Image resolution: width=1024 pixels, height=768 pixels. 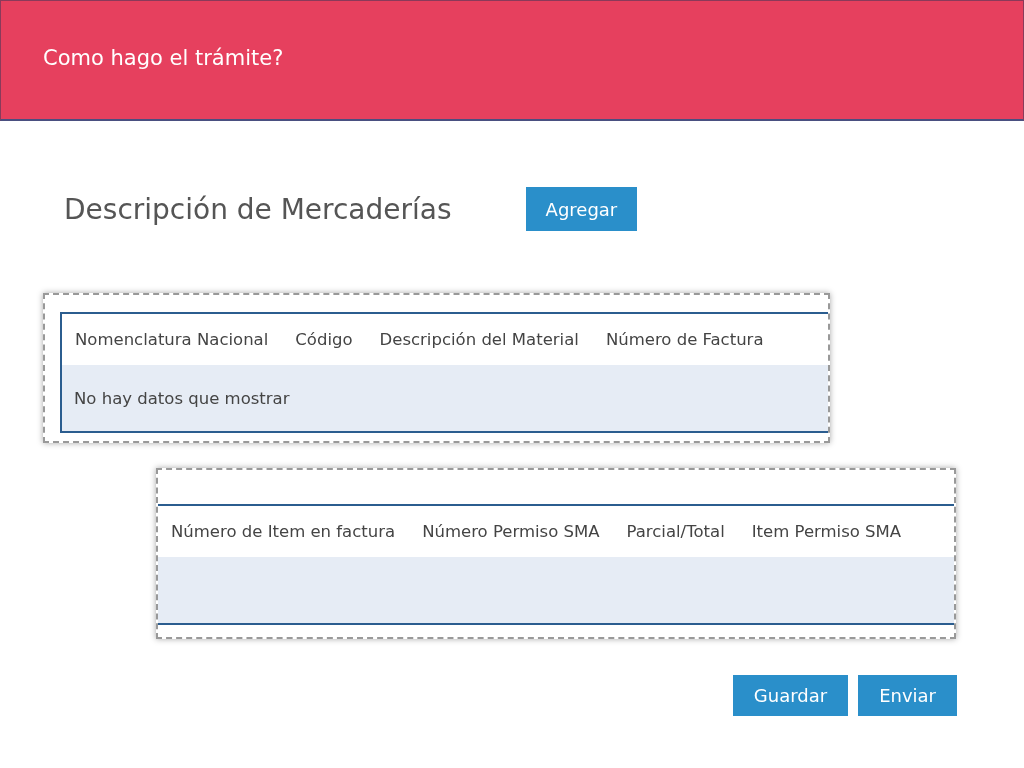 I want to click on add-button: Agregar, so click(x=581, y=209).